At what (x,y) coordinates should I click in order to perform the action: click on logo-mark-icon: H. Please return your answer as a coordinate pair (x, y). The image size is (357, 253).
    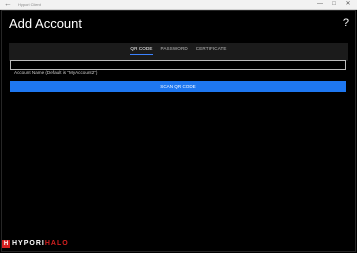
    Looking at the image, I should click on (6, 244).